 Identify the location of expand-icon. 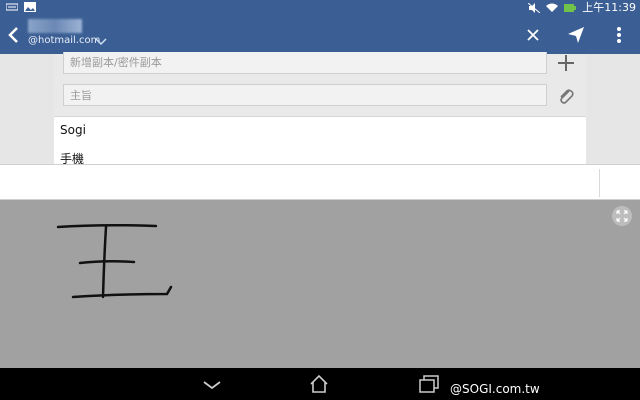
(622, 216).